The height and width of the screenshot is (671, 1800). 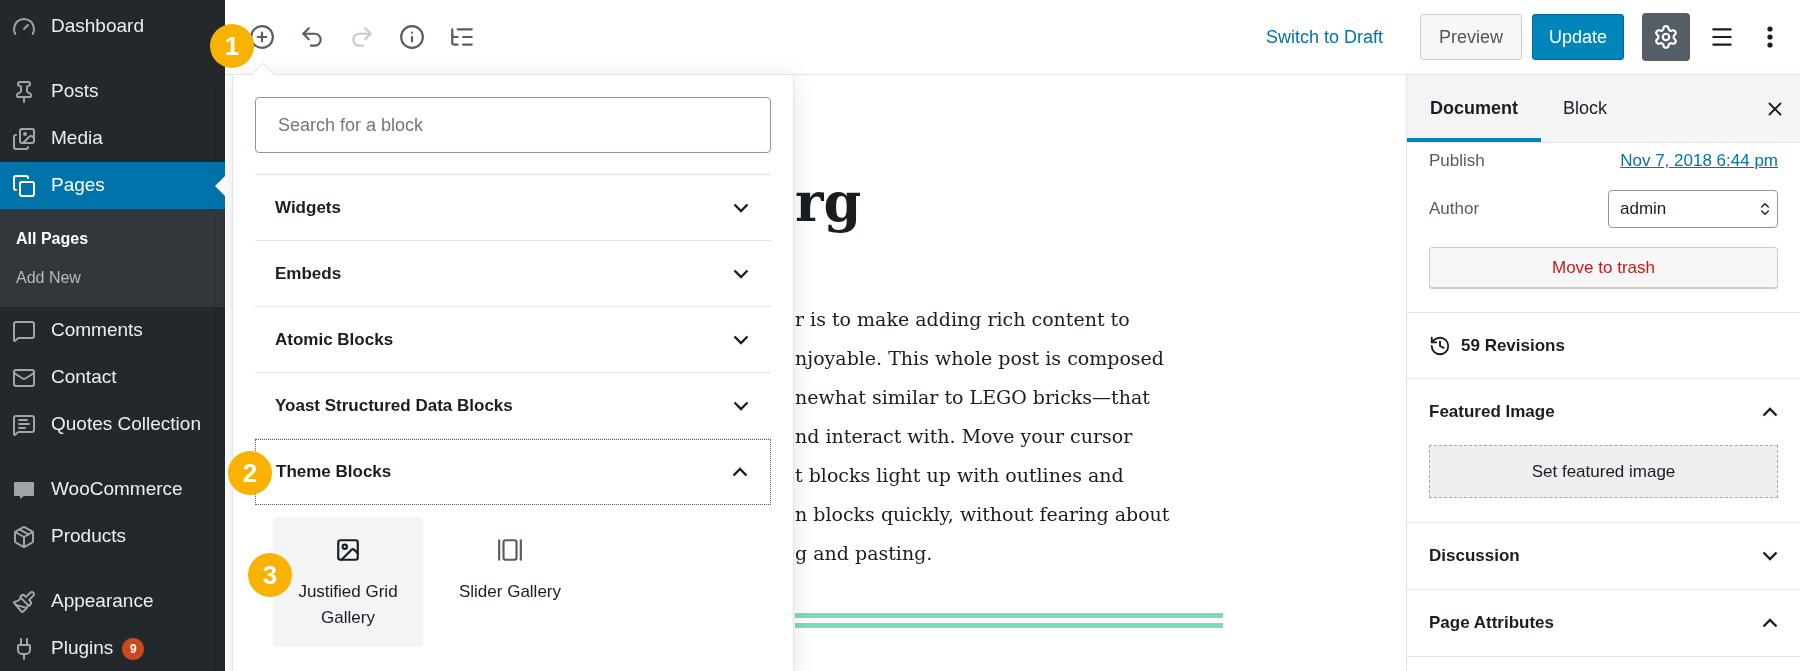 I want to click on settings-toggle, so click(x=1666, y=37).